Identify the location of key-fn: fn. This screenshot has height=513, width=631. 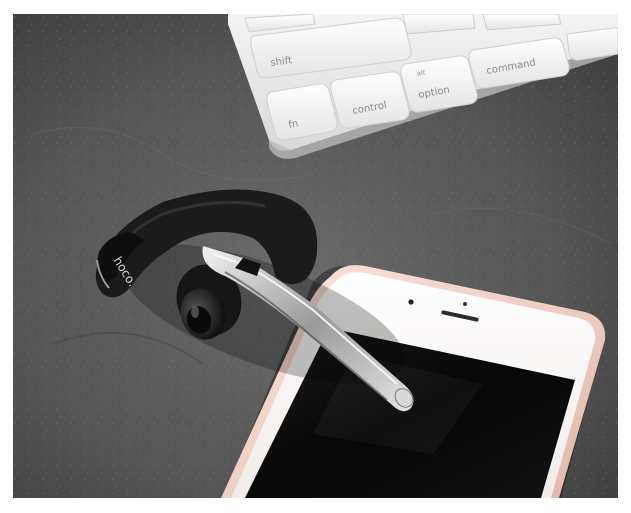
(302, 112).